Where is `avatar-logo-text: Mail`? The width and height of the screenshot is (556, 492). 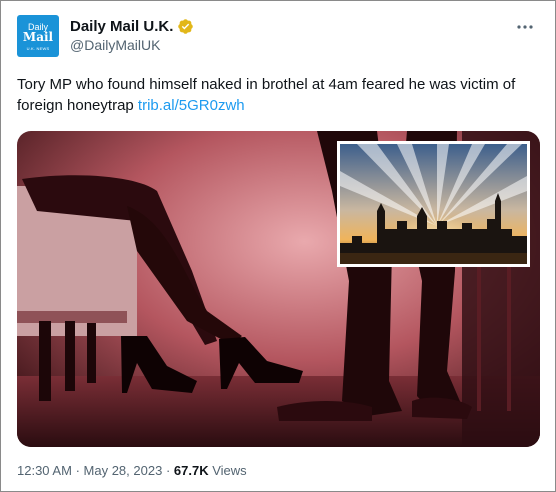 avatar-logo-text: Mail is located at coordinates (38, 37).